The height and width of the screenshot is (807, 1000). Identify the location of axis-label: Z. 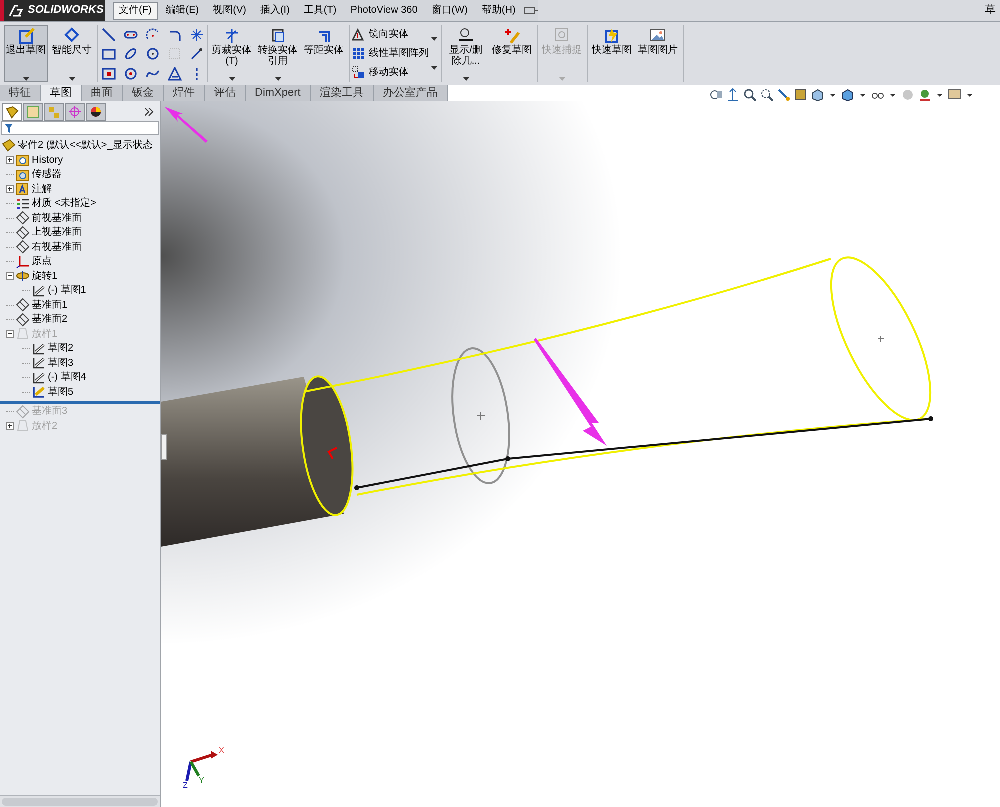
(185, 786).